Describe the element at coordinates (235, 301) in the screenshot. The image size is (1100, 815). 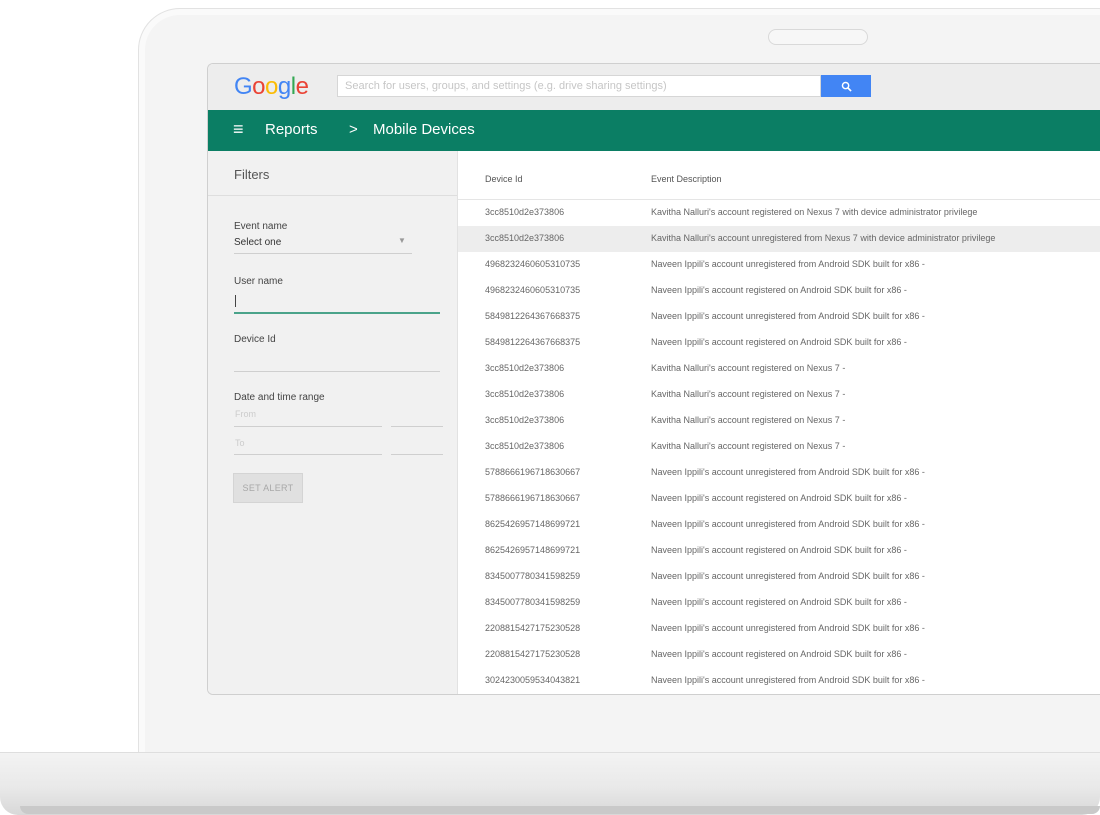
I see `text-cursor` at that location.